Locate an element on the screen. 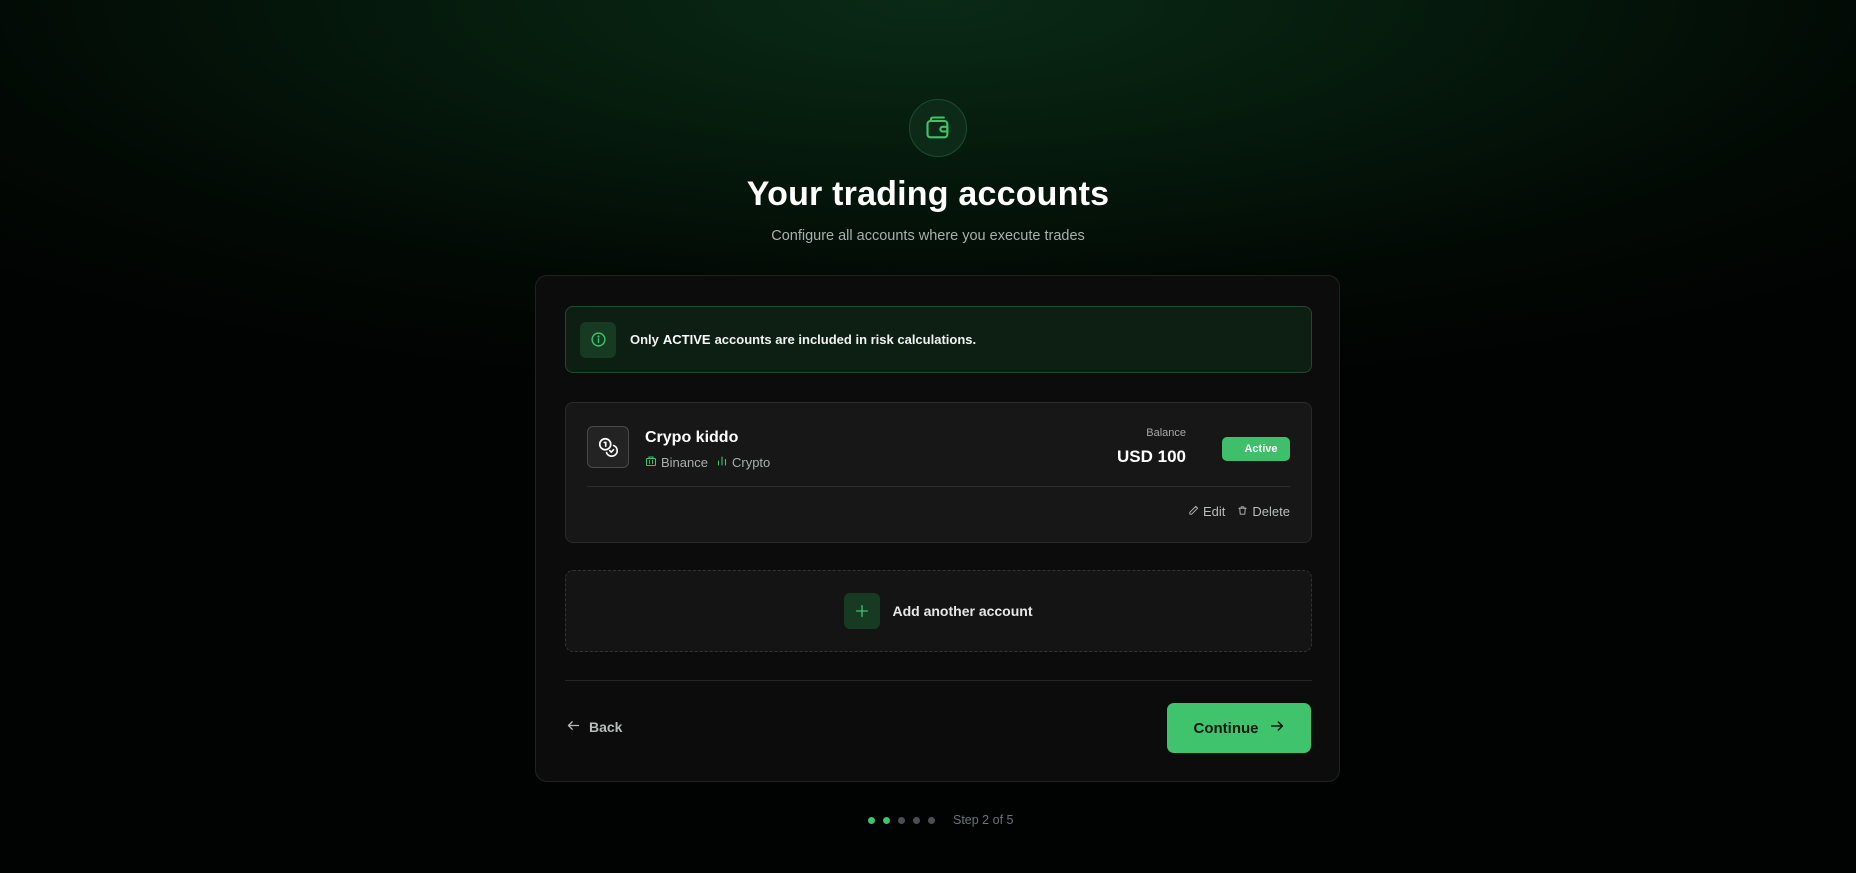  balance-value: USD 100 is located at coordinates (1151, 456).